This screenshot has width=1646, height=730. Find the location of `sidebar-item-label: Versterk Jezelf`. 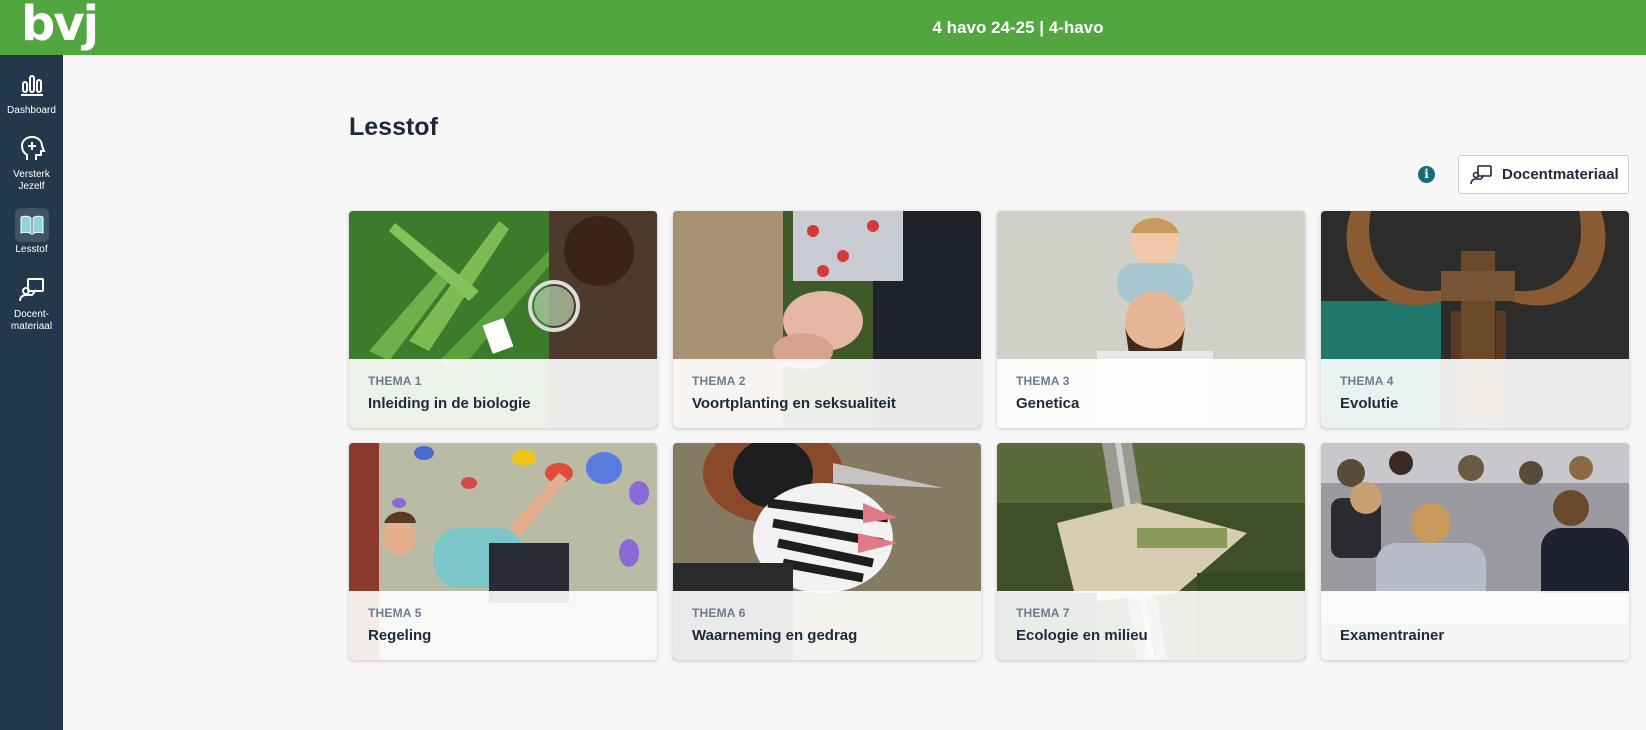

sidebar-item-label: Versterk Jezelf is located at coordinates (31, 180).